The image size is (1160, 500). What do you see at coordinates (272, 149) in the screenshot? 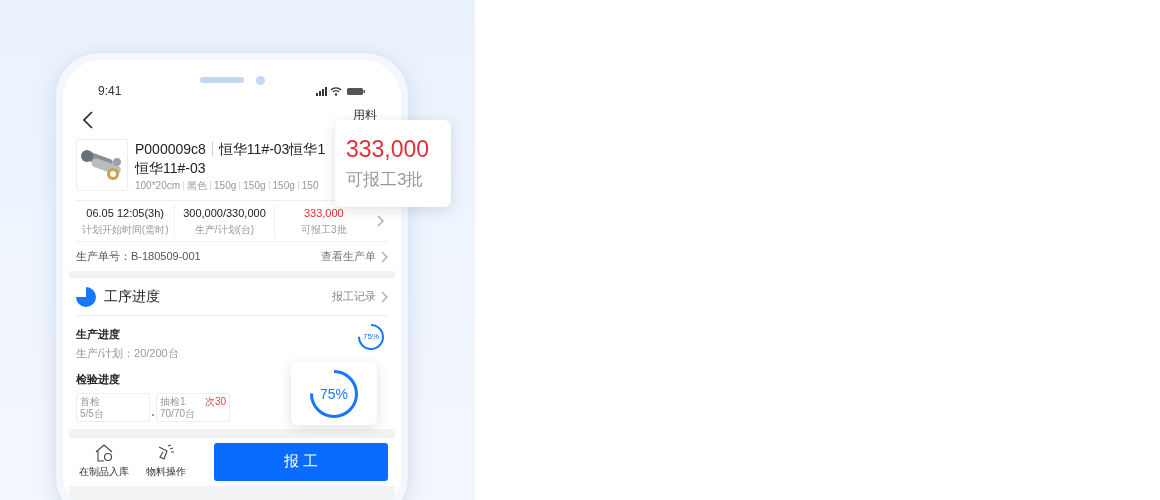
I see `product-name: 恒华11#-03恒华1` at bounding box center [272, 149].